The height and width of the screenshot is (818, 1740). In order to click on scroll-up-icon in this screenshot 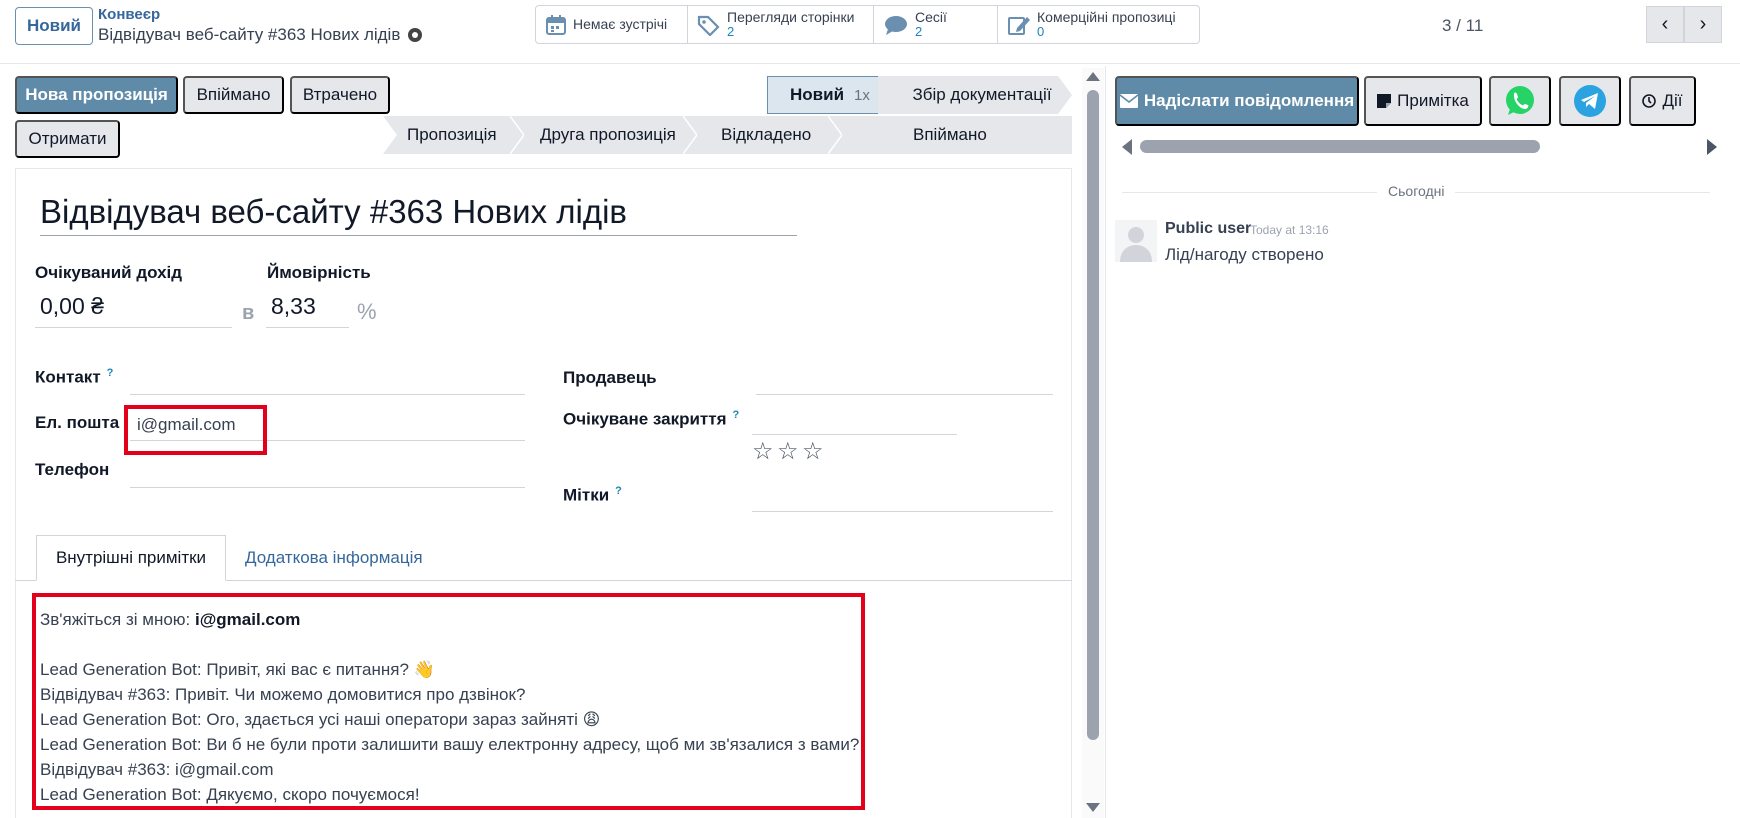, I will do `click(1093, 76)`.